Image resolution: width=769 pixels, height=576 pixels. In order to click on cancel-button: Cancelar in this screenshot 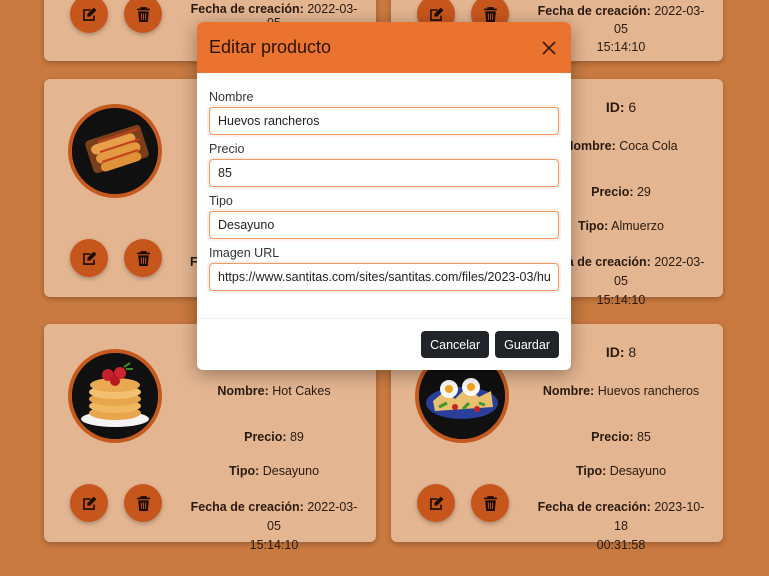, I will do `click(455, 344)`.